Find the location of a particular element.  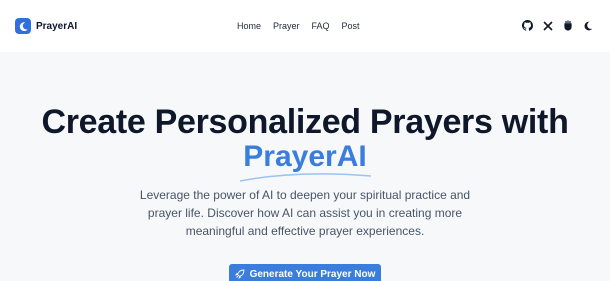

nav-faq: FAQ is located at coordinates (321, 26).